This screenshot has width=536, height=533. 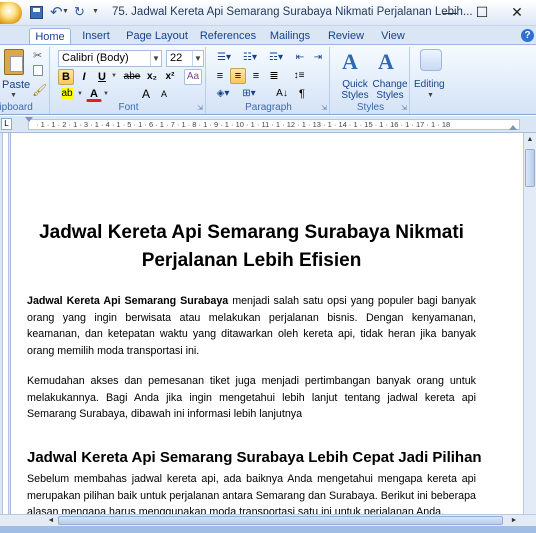 I want to click on underline-dropdown-icon: ▼, so click(x=114, y=76).